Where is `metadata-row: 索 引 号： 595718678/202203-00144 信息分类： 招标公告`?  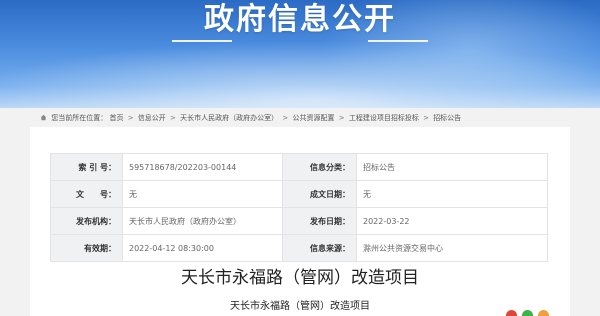 metadata-row: 索 引 号： 595718678/202203-00144 信息分类： 招标公告 is located at coordinates (299, 167).